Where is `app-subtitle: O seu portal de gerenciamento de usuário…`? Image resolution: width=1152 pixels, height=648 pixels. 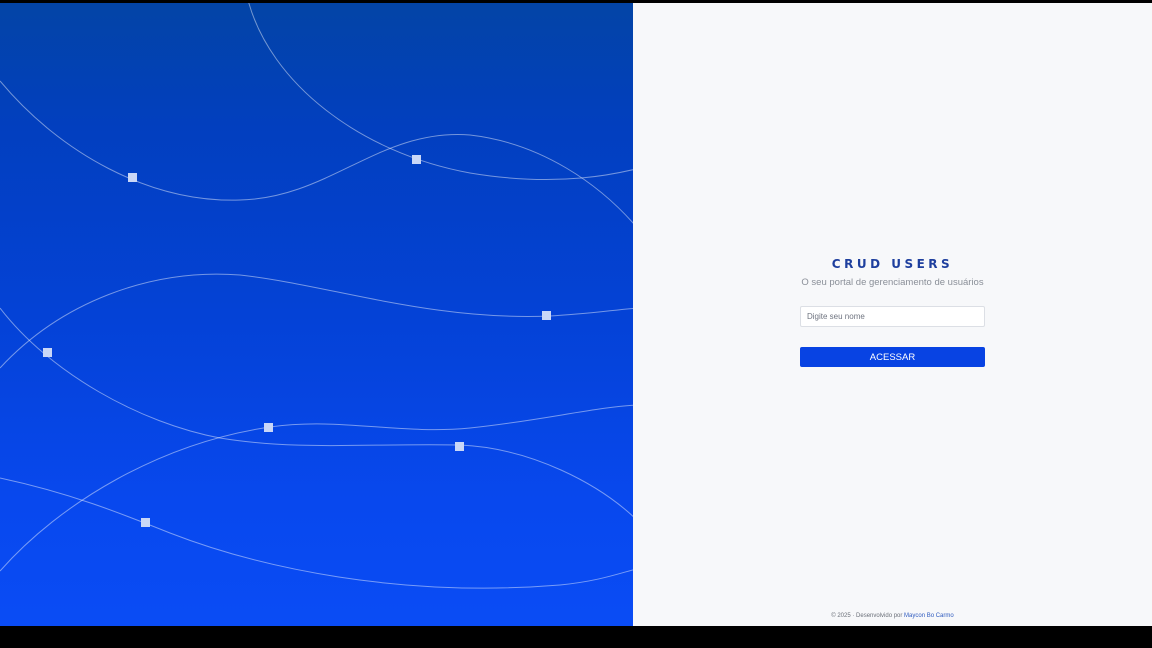 app-subtitle: O seu portal de gerenciamento de usuário… is located at coordinates (892, 282).